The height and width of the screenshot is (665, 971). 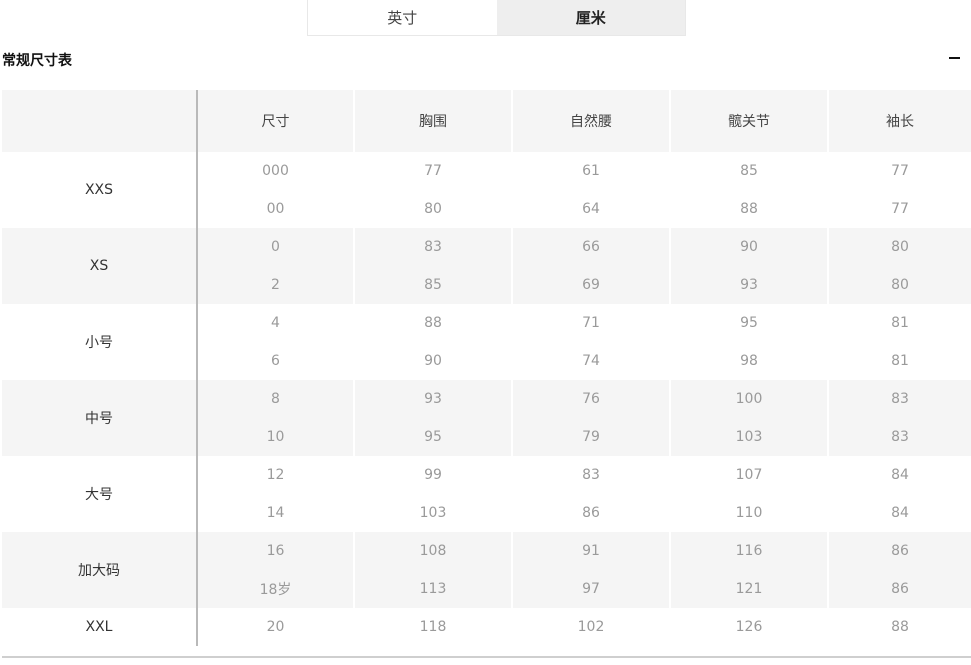 What do you see at coordinates (276, 513) in the screenshot?
I see `table-cell: 14` at bounding box center [276, 513].